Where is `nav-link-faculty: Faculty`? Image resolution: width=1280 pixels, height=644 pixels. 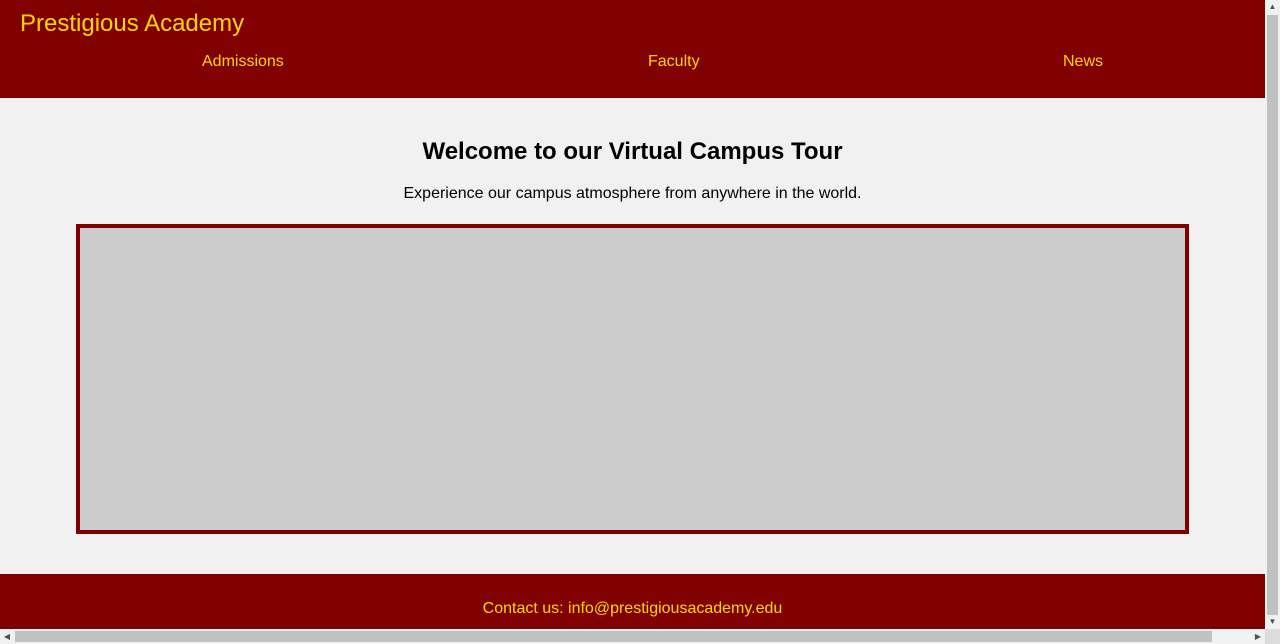 nav-link-faculty: Faculty is located at coordinates (674, 62).